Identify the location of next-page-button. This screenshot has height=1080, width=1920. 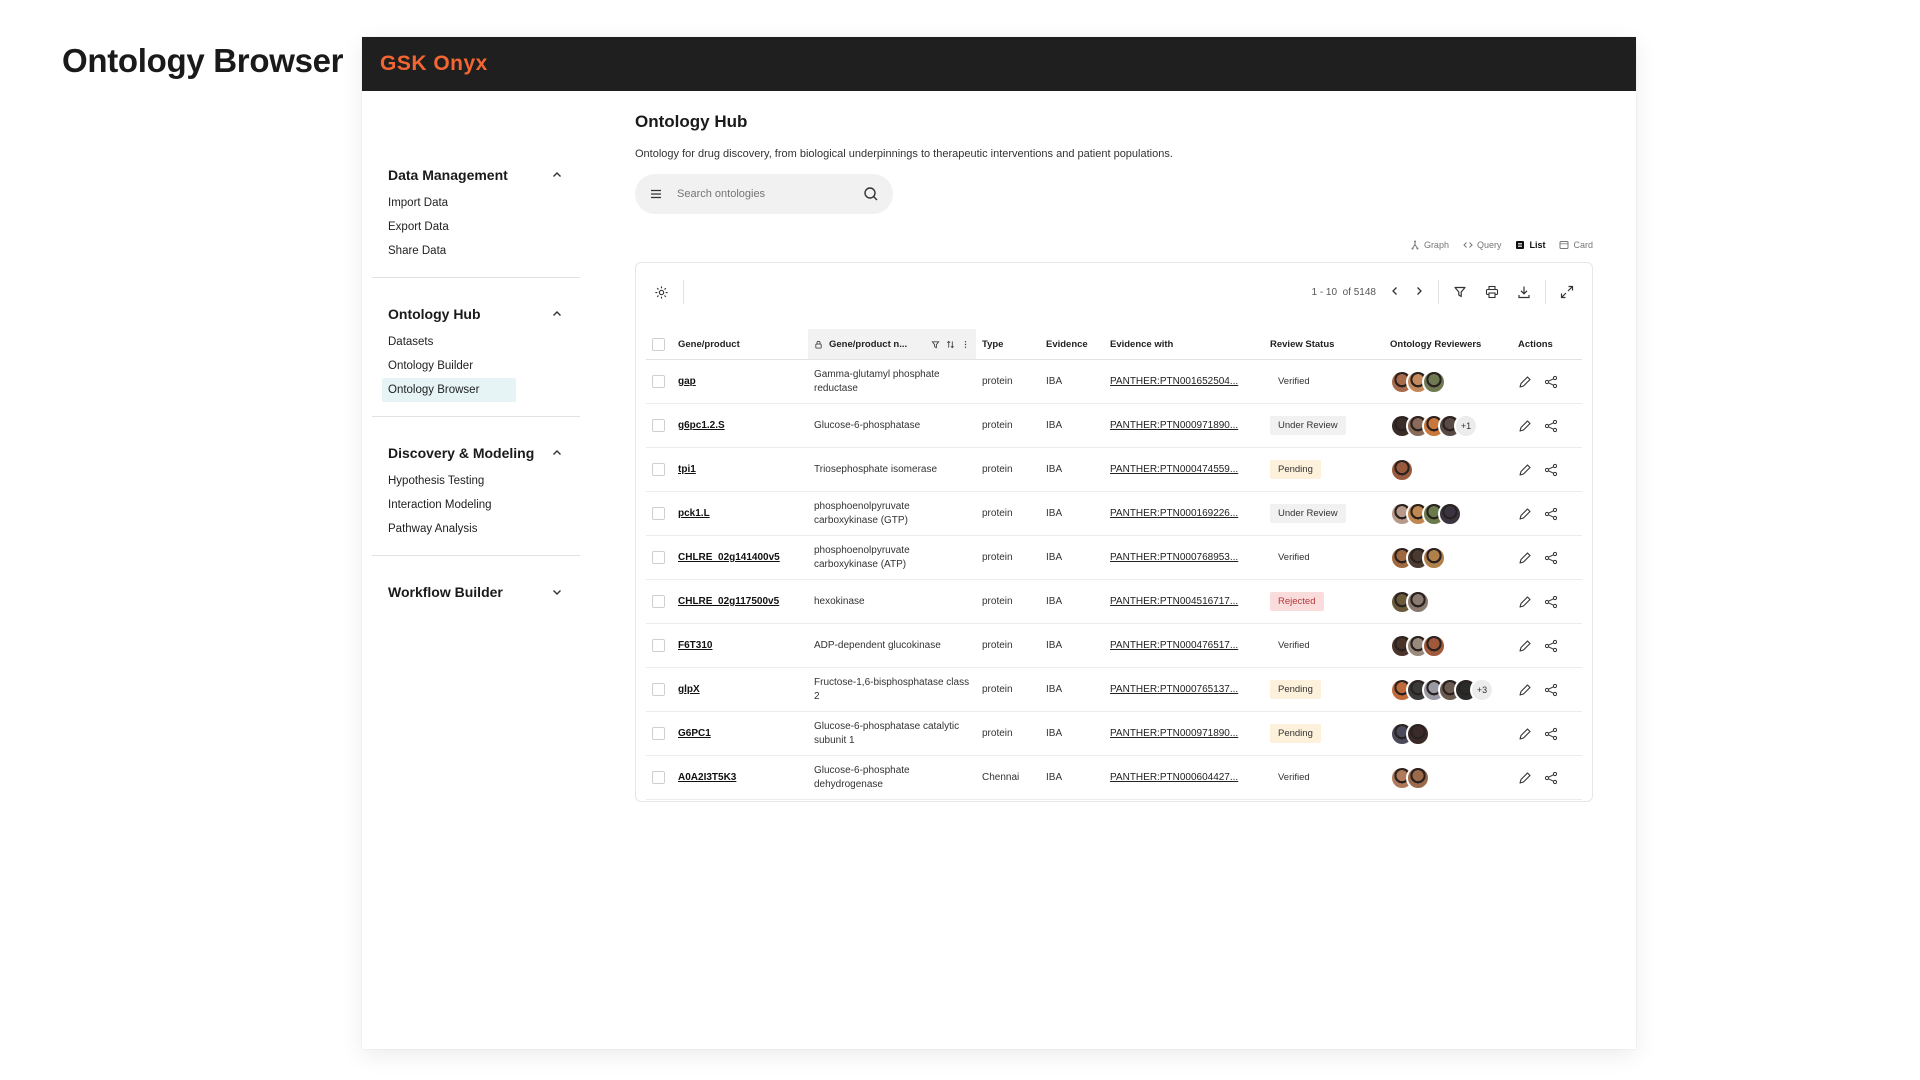
(1419, 292).